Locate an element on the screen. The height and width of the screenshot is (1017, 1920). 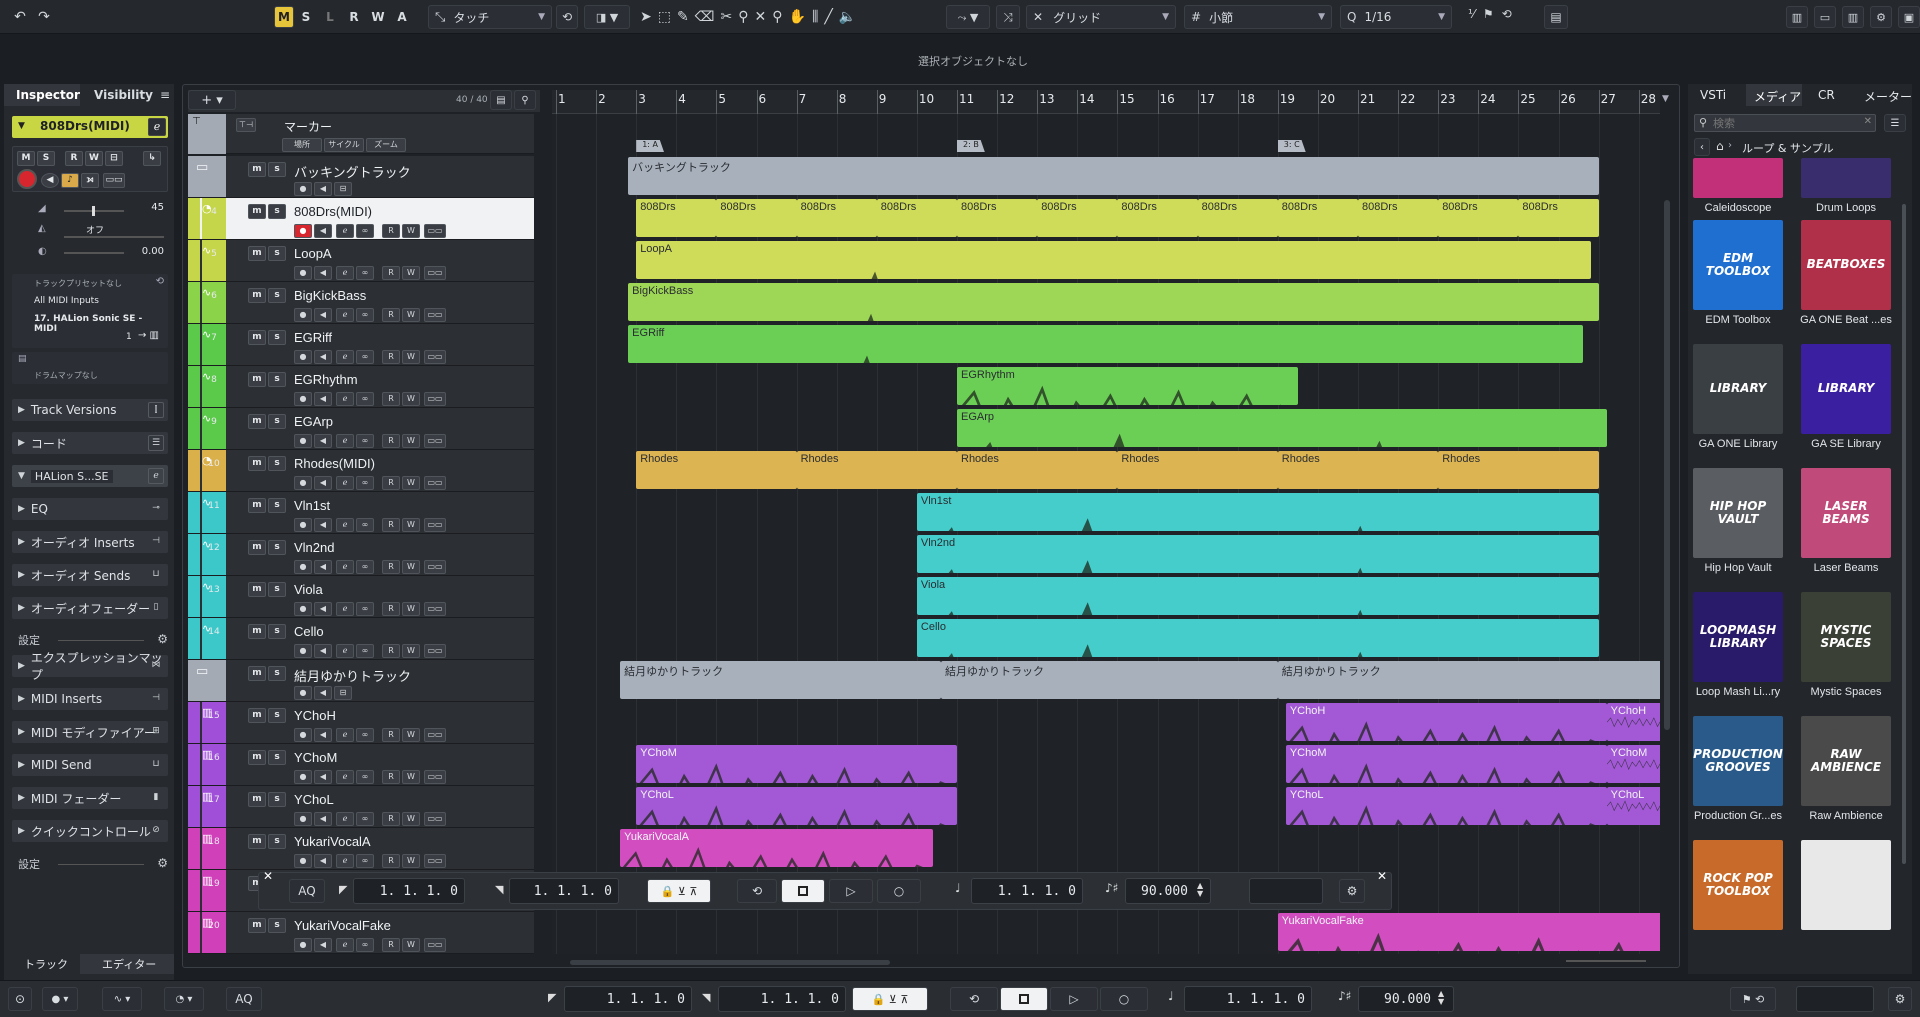
bottom-aq-button: AQ is located at coordinates (244, 999).